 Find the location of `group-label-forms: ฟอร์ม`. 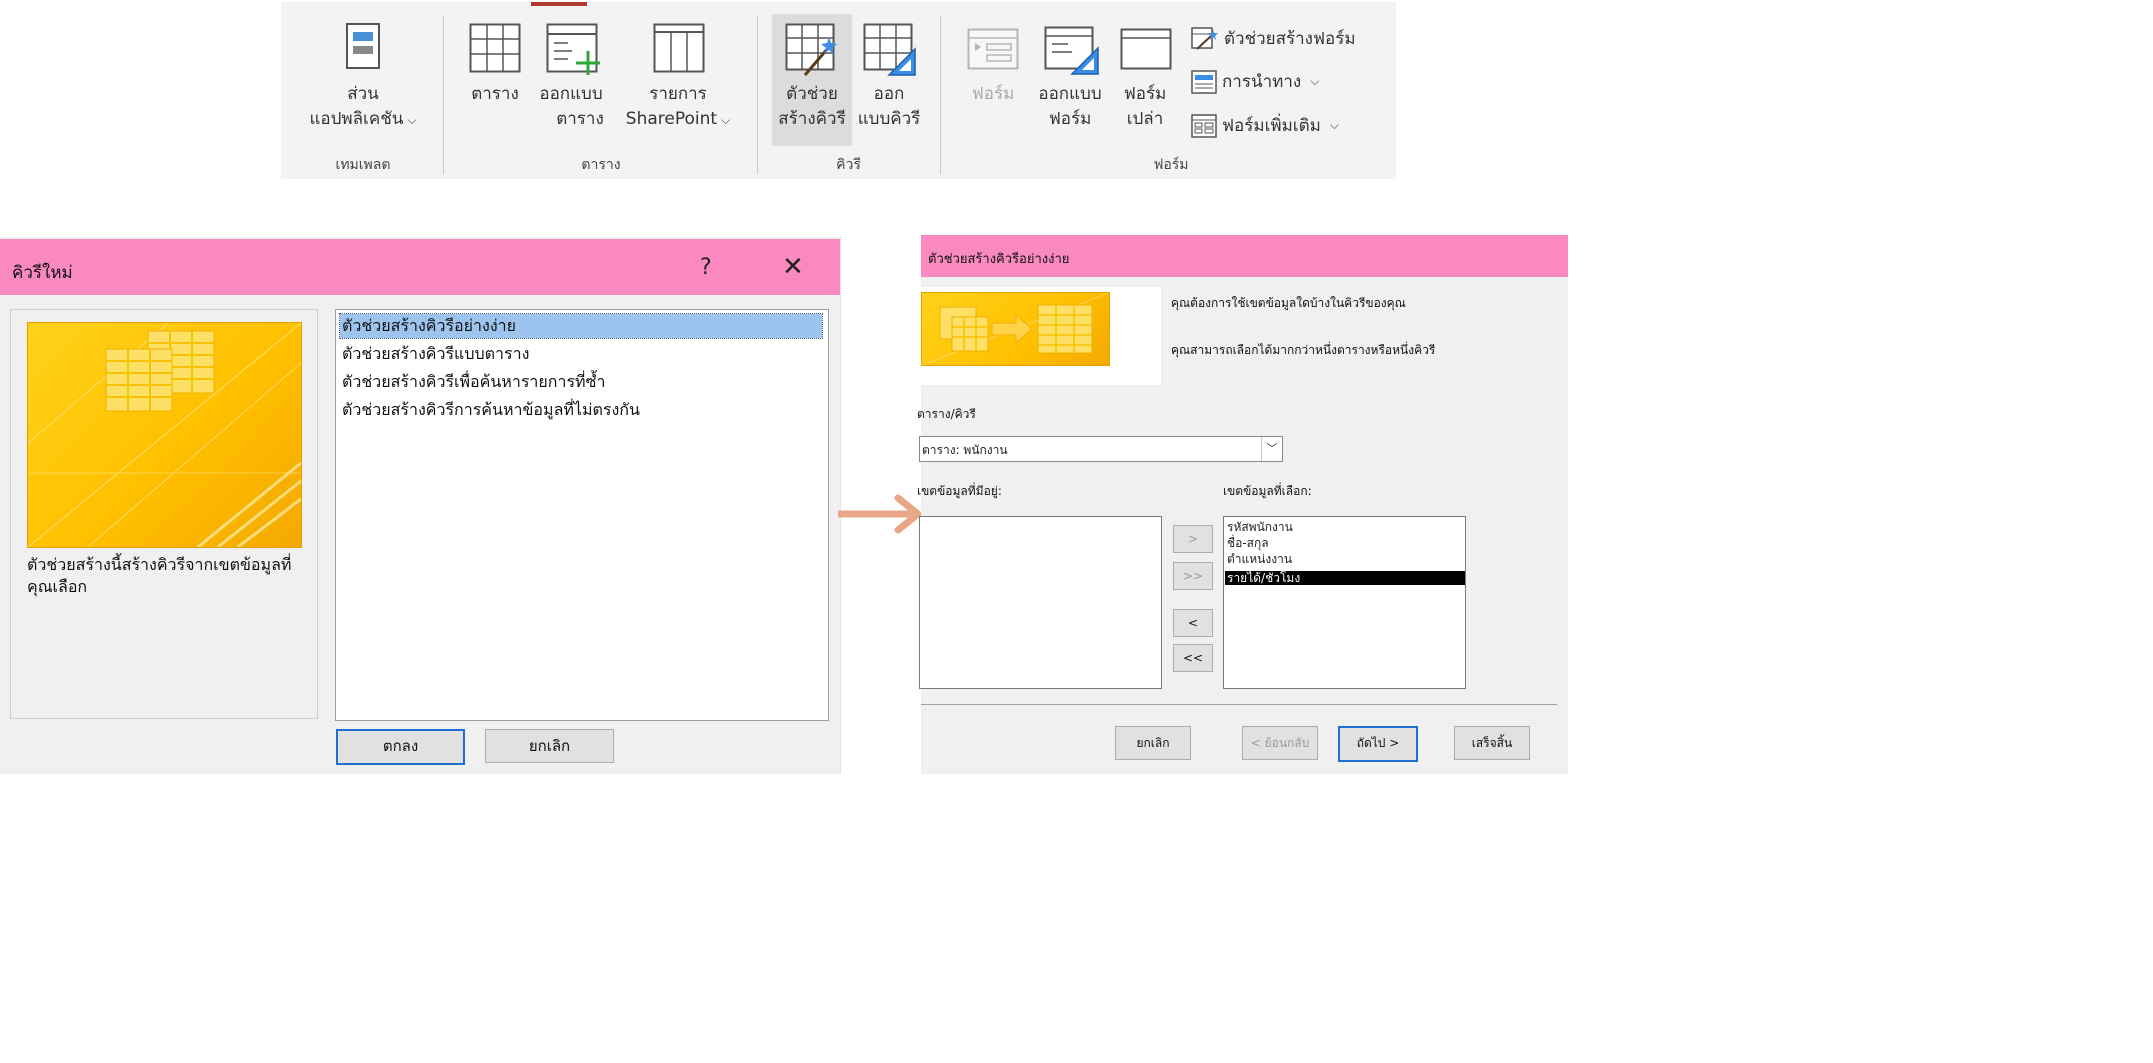

group-label-forms: ฟอร์ม is located at coordinates (1171, 165).